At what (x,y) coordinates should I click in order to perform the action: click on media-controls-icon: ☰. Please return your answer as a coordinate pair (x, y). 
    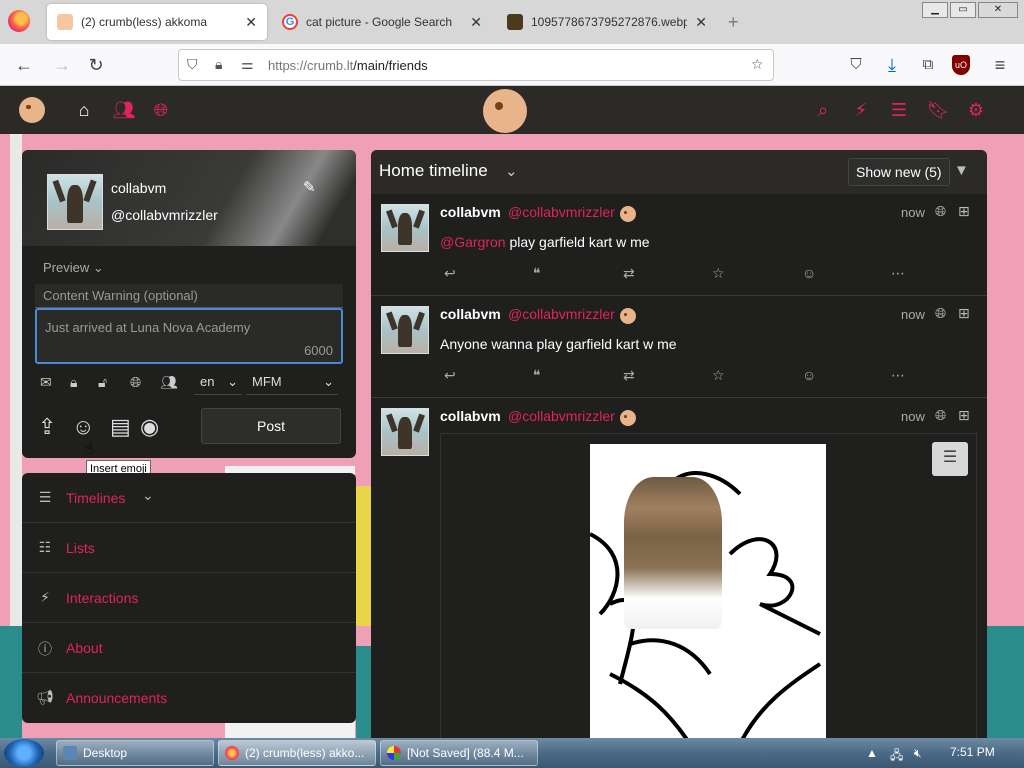
    Looking at the image, I should click on (950, 459).